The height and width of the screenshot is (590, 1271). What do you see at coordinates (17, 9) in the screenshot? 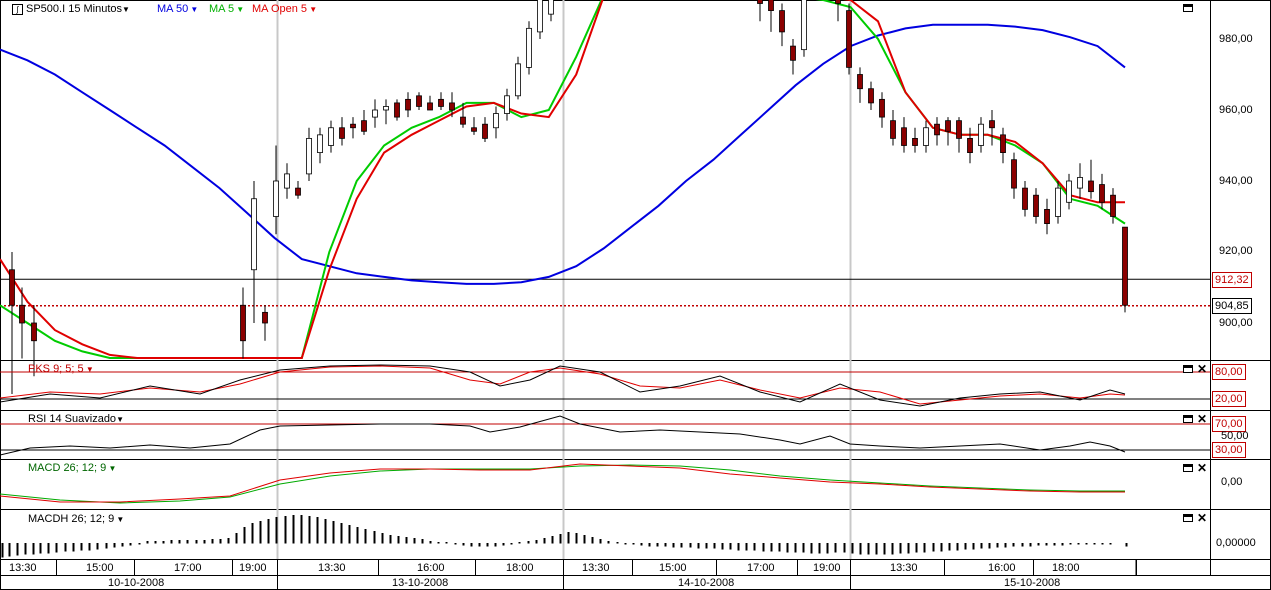
I see `chart-type-icon: ∫` at bounding box center [17, 9].